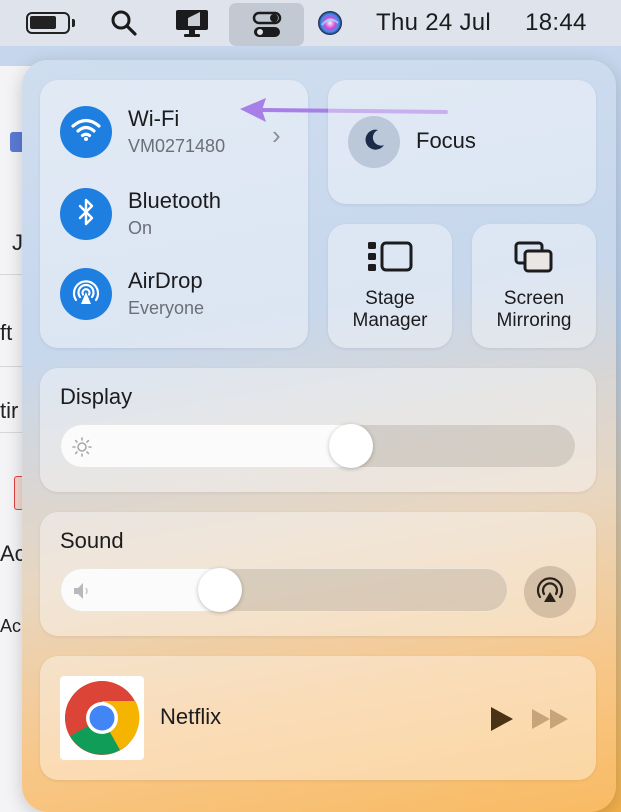 The image size is (621, 812). I want to click on airdrop-status: Everyone, so click(166, 308).